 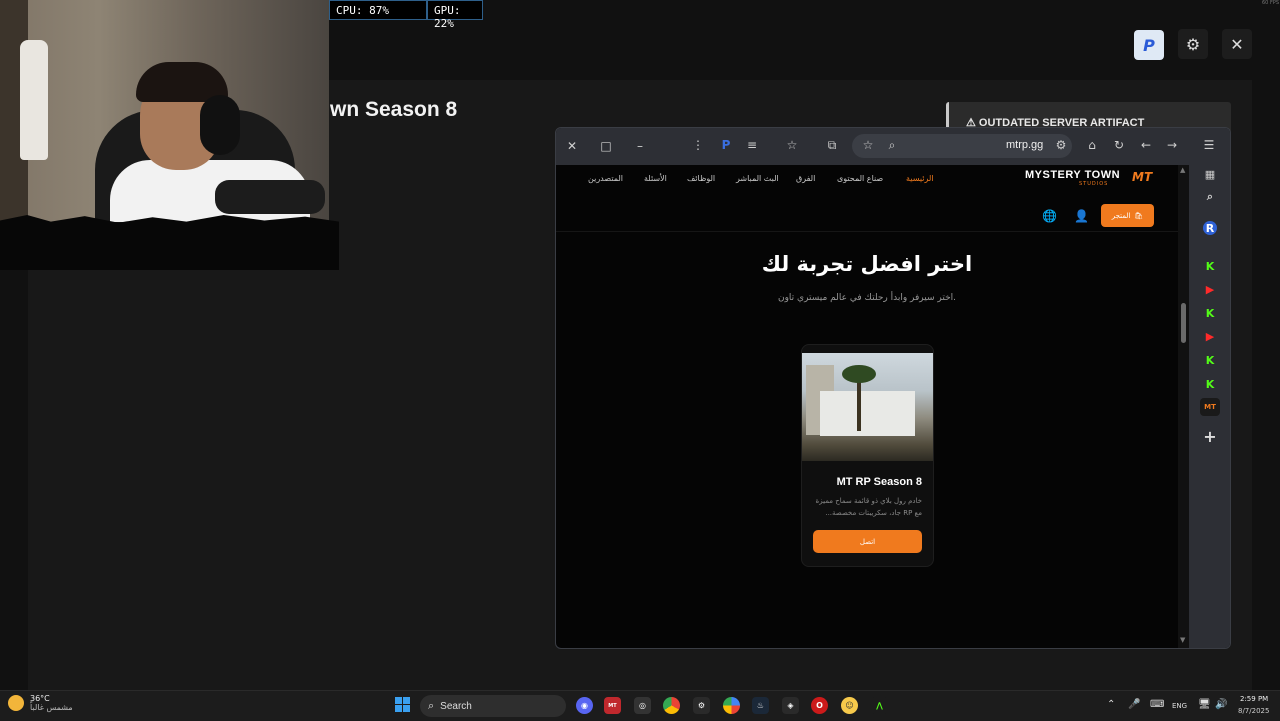 I want to click on minimize-icon: –, so click(x=640, y=146).